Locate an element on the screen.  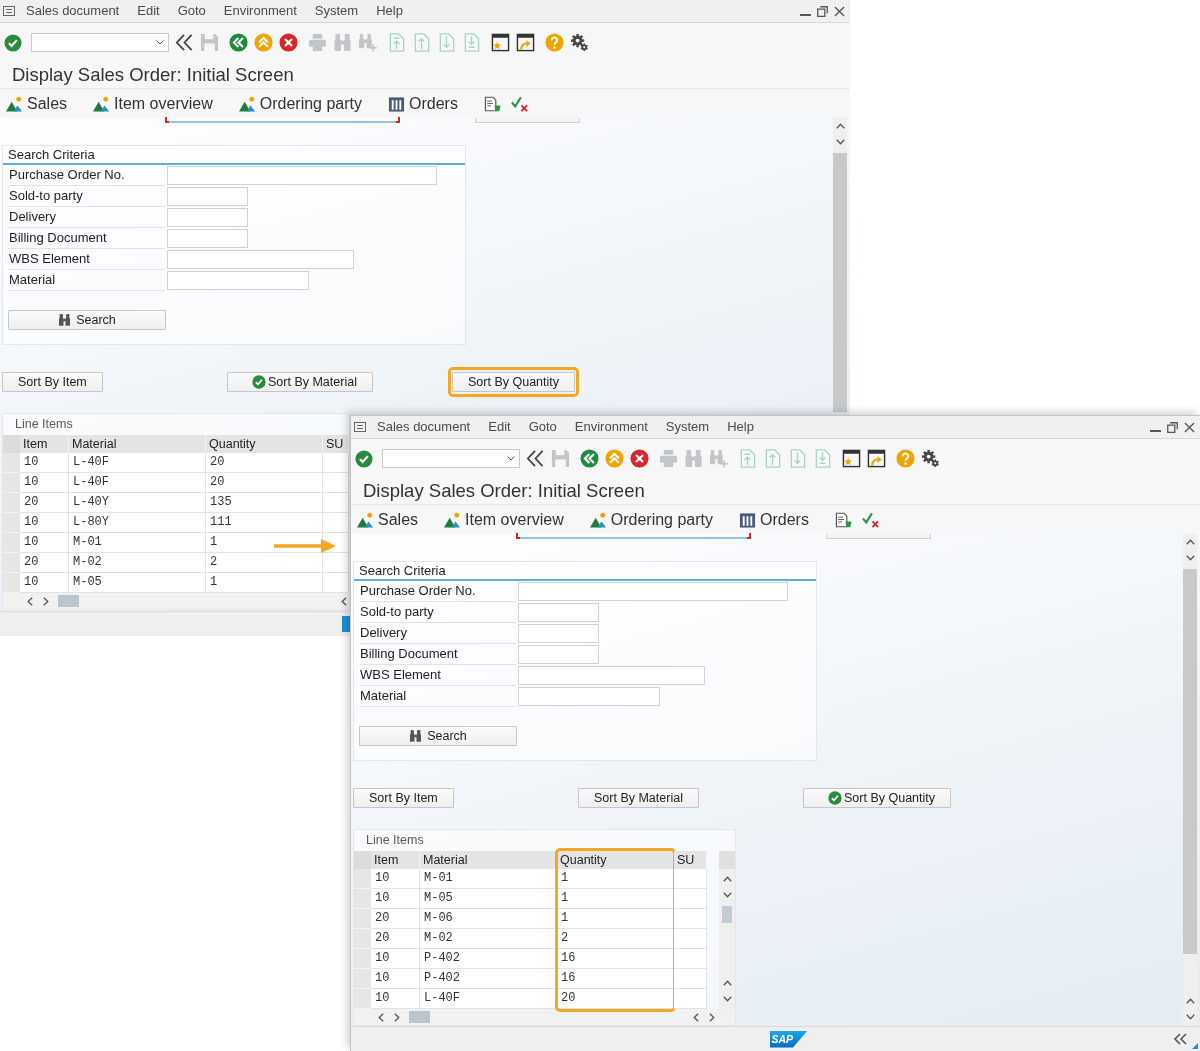
x-circle-icon is located at coordinates (639, 458).